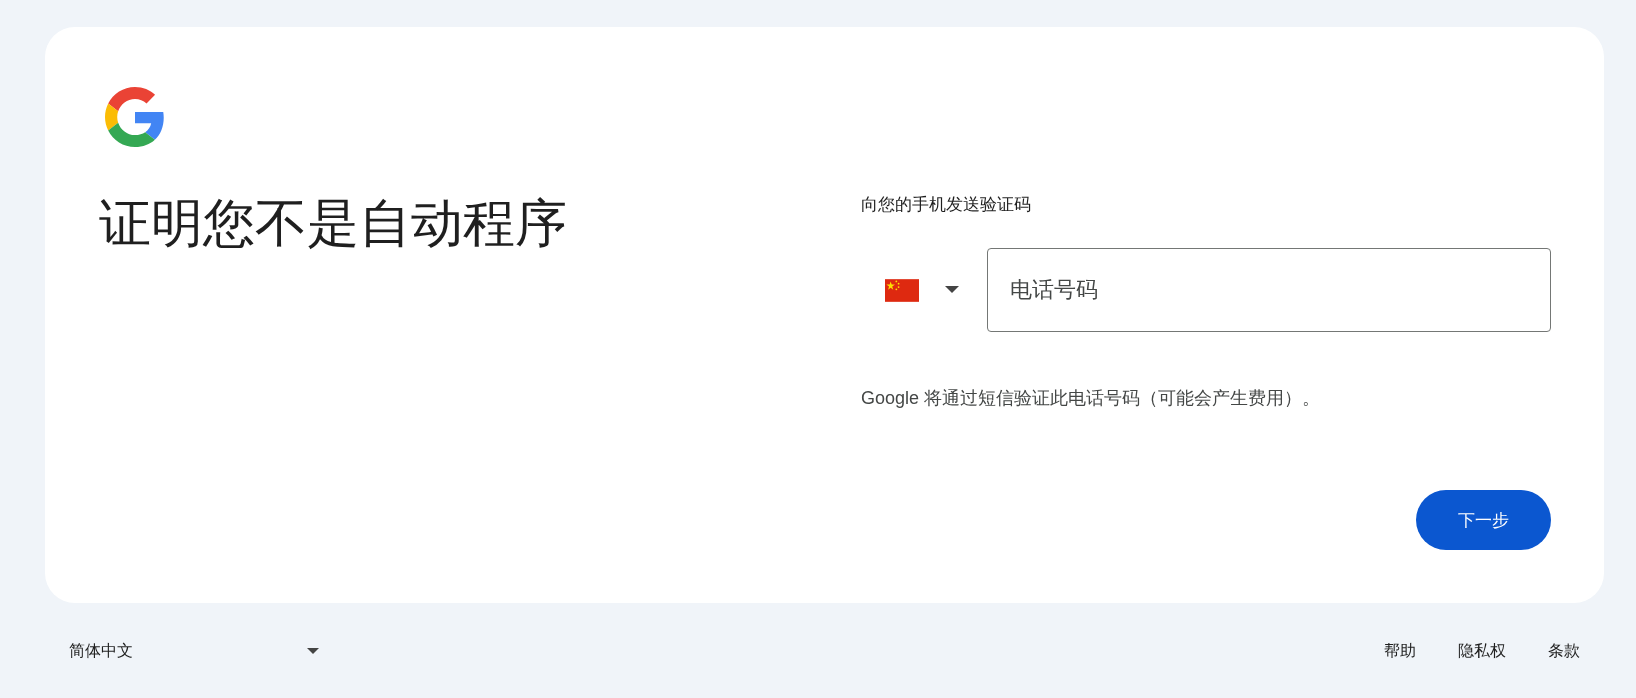 The width and height of the screenshot is (1636, 698). Describe the element at coordinates (135, 117) in the screenshot. I see `google-logo-icon` at that location.